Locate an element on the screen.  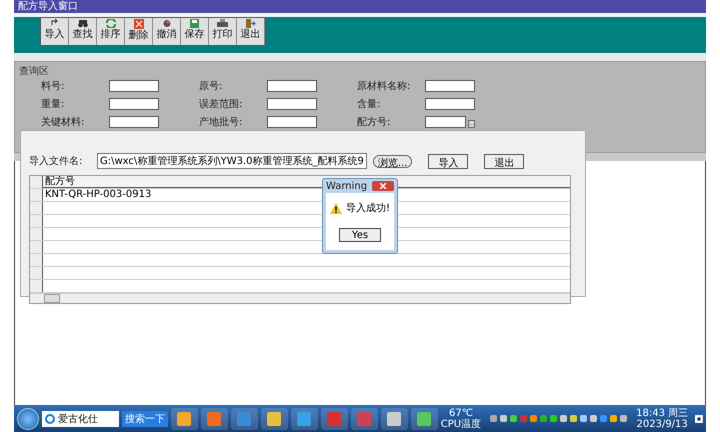
field-label: 误差范围: is located at coordinates (221, 104).